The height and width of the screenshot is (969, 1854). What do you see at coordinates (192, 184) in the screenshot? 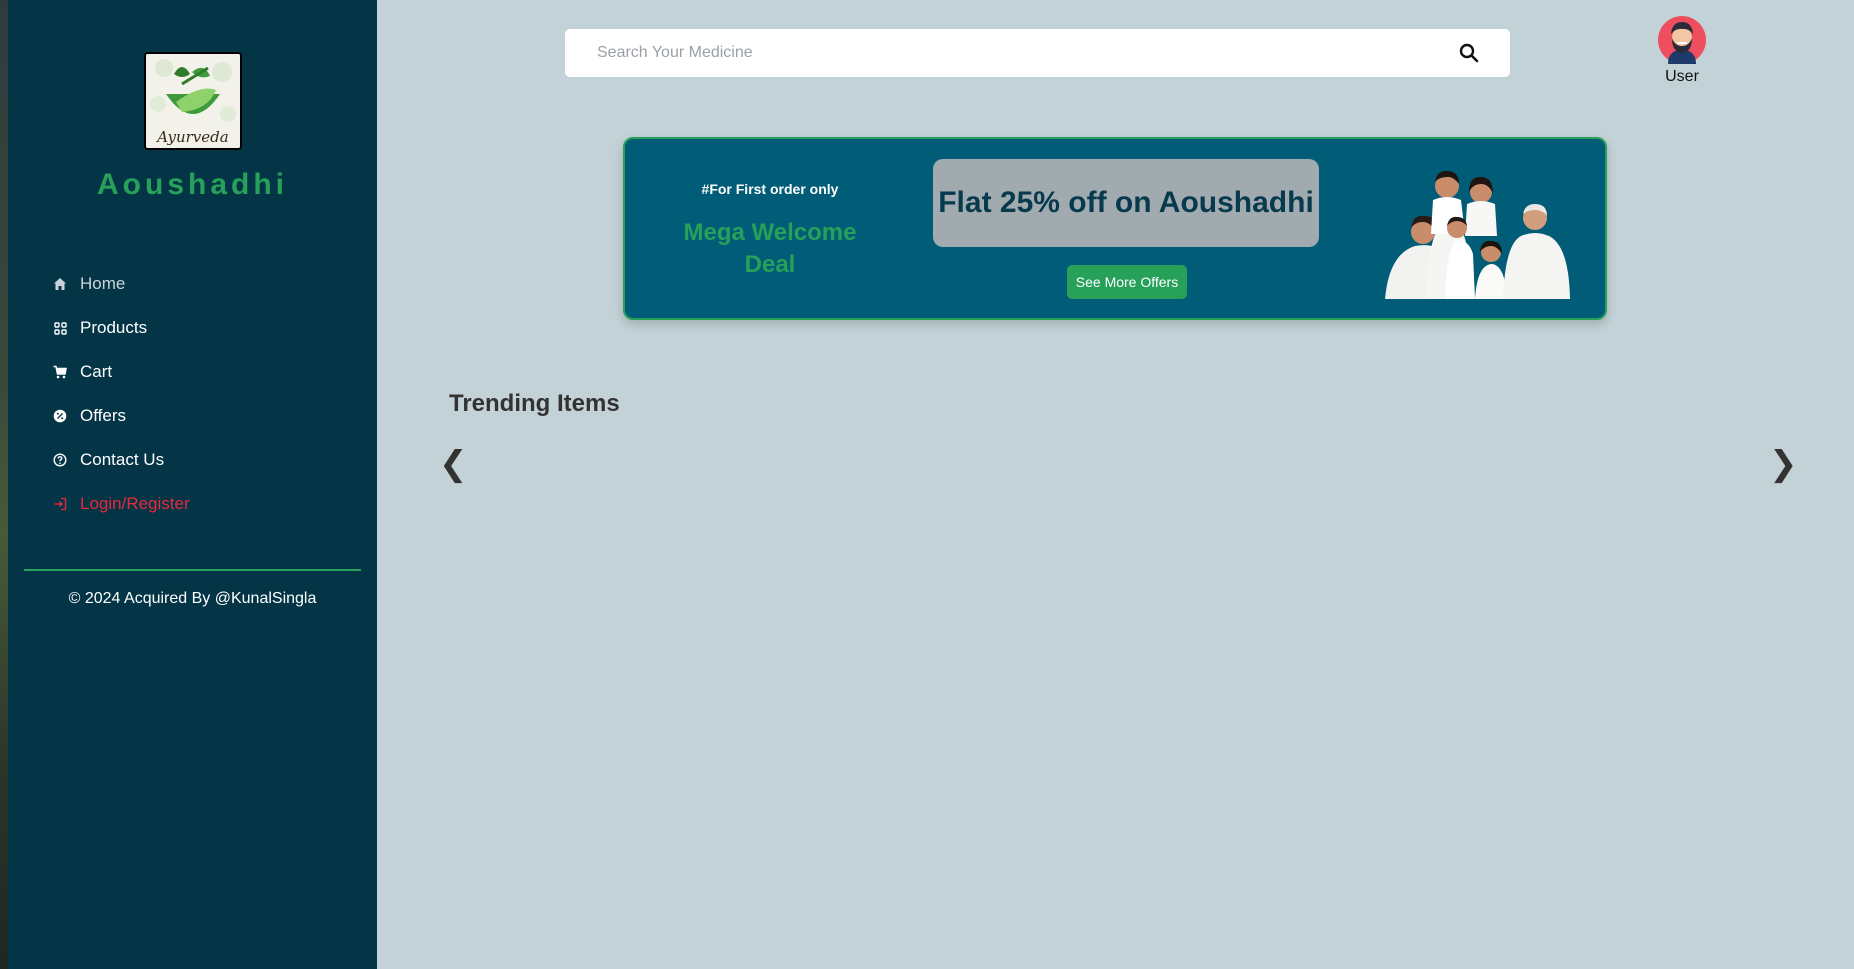
I see `brand-name: Aoushadhi` at bounding box center [192, 184].